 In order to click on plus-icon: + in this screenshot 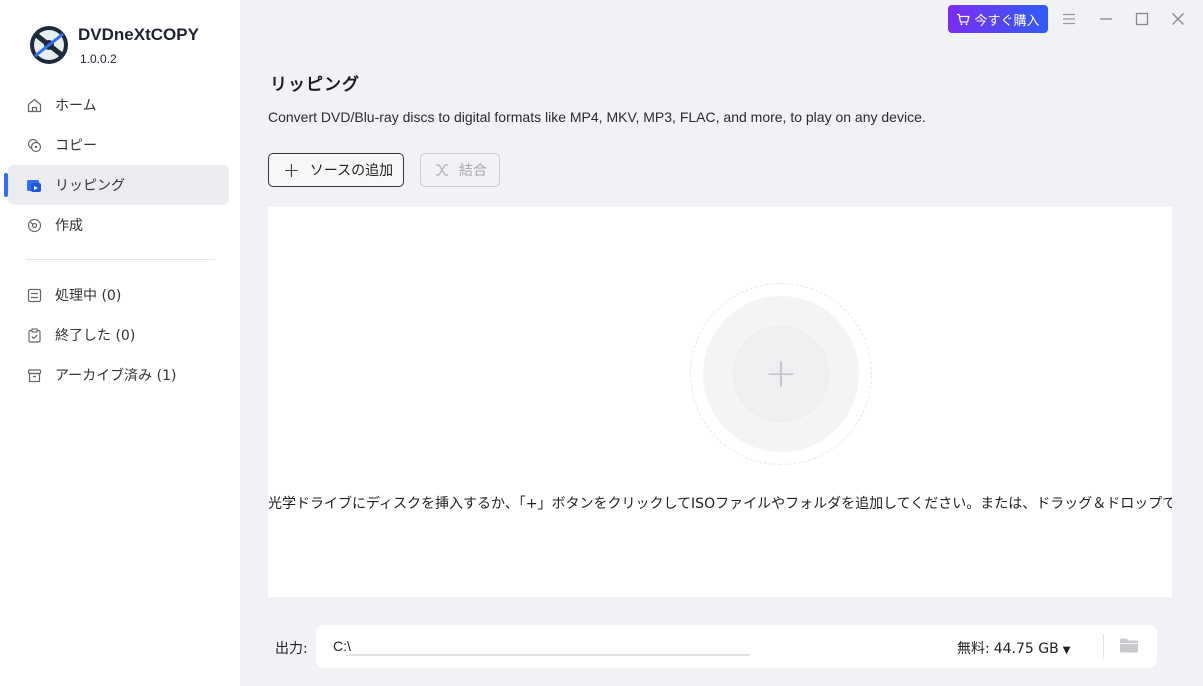, I will do `click(291, 170)`.